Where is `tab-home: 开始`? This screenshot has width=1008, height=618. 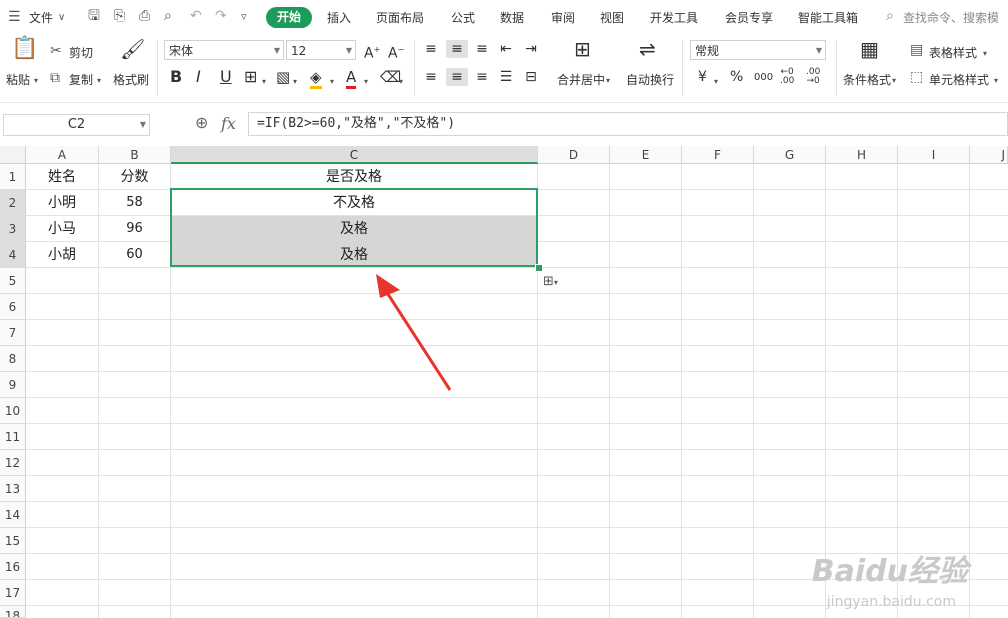 tab-home: 开始 is located at coordinates (289, 17).